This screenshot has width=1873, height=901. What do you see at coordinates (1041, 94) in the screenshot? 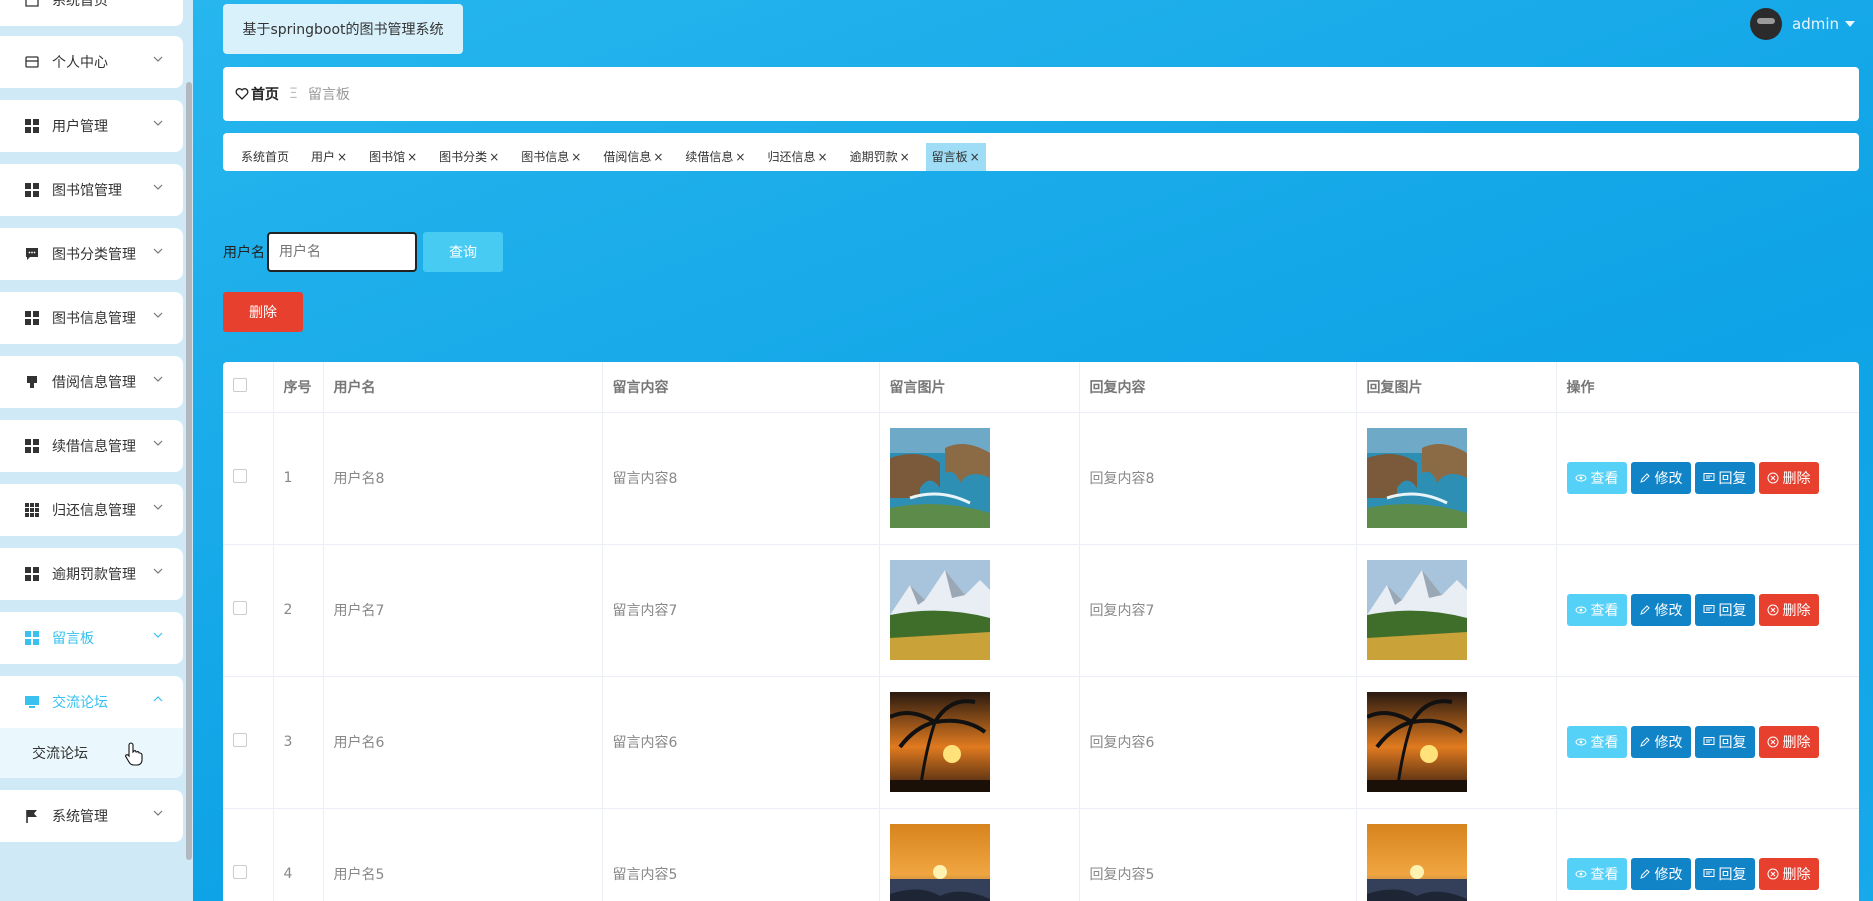
I see `breadcrumb: 首页 Ξ 留言板` at bounding box center [1041, 94].